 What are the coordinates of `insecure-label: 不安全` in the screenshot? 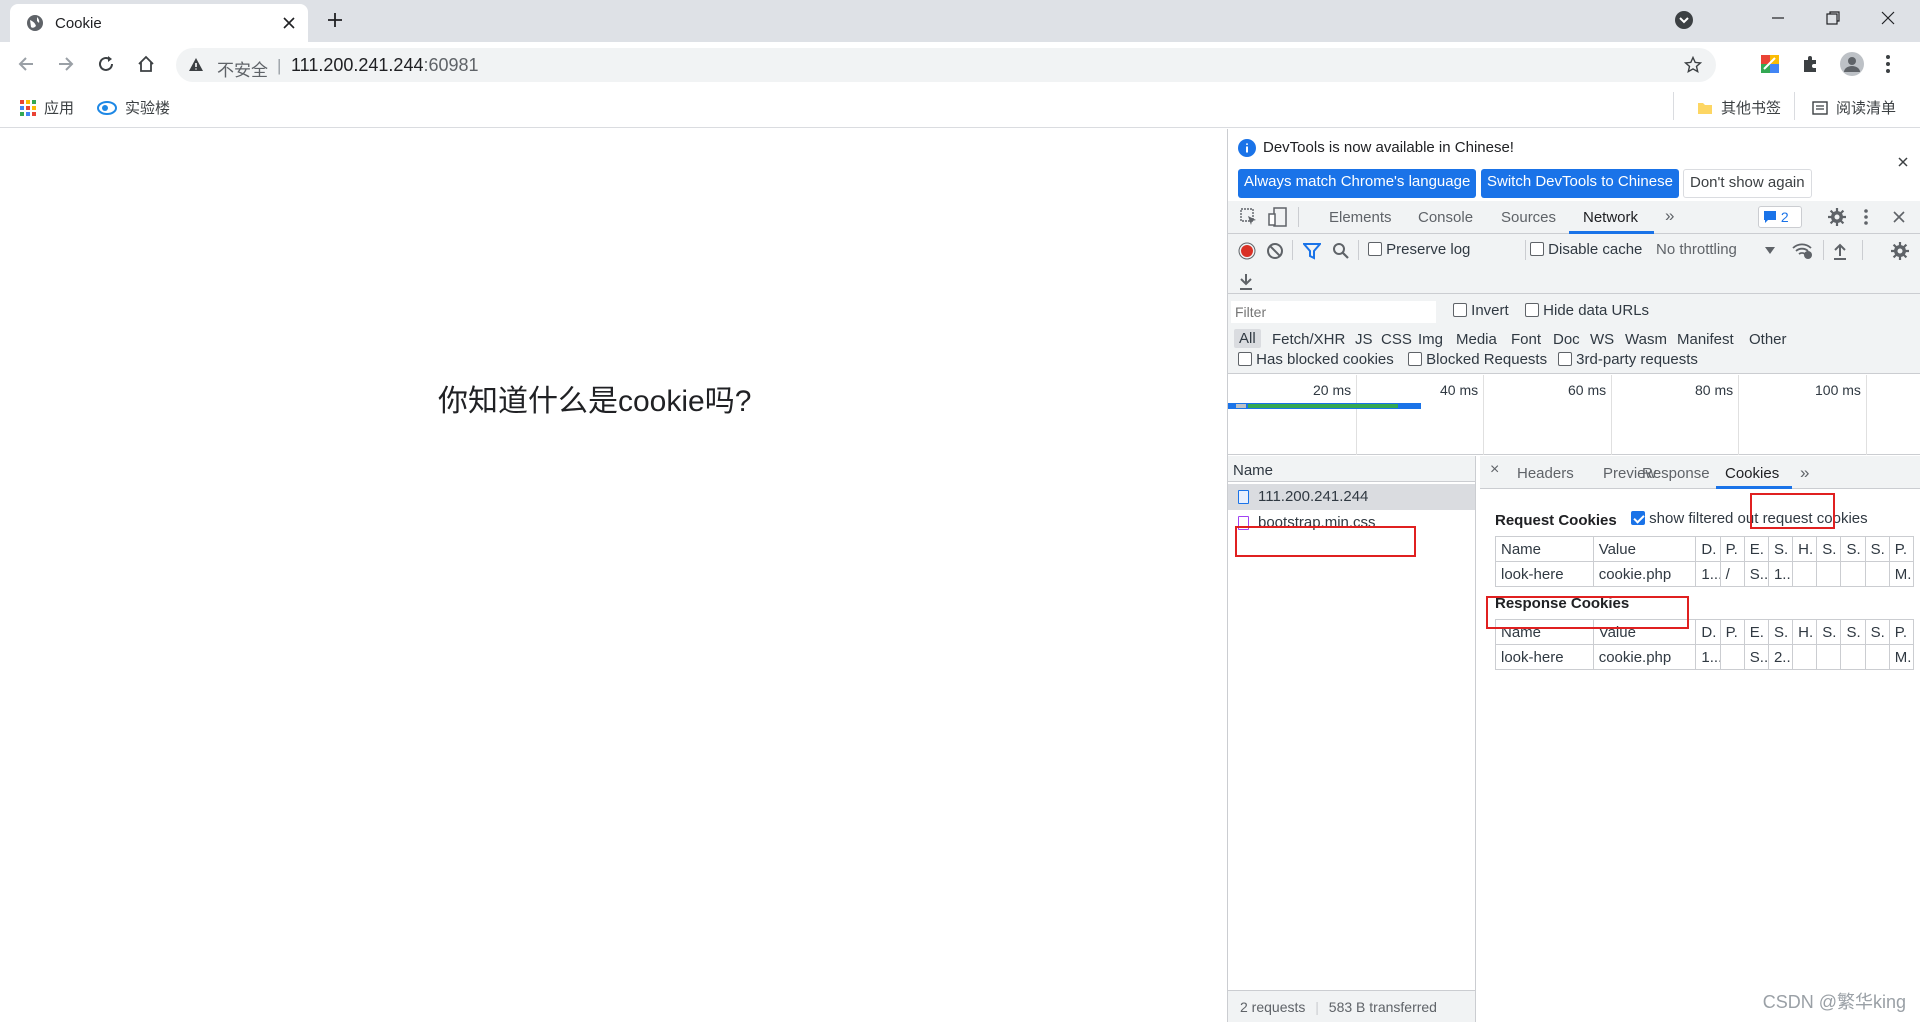 It's located at (242, 68).